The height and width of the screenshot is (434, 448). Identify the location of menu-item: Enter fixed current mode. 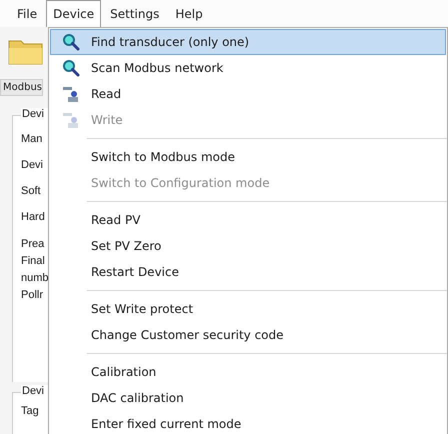
(248, 422).